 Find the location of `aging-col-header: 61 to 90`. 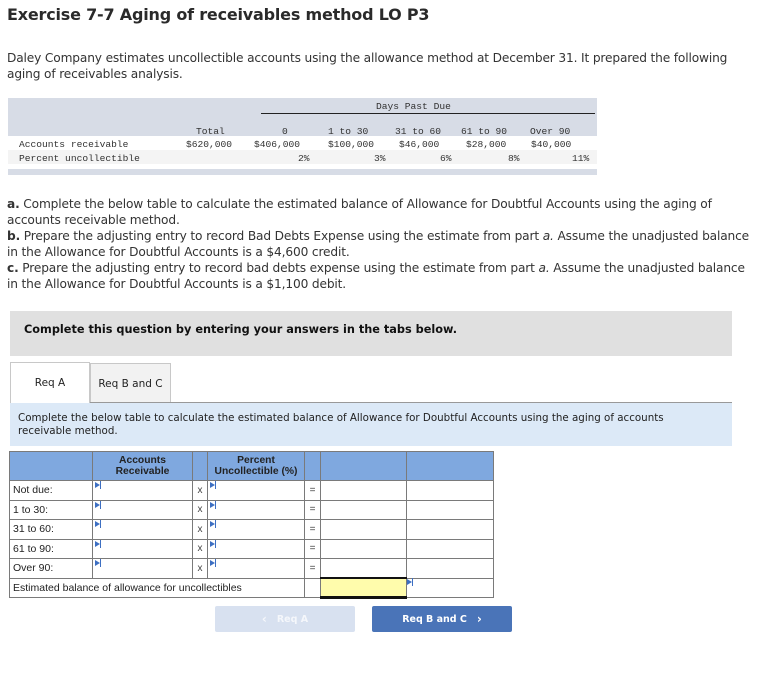

aging-col-header: 61 to 90 is located at coordinates (484, 131).